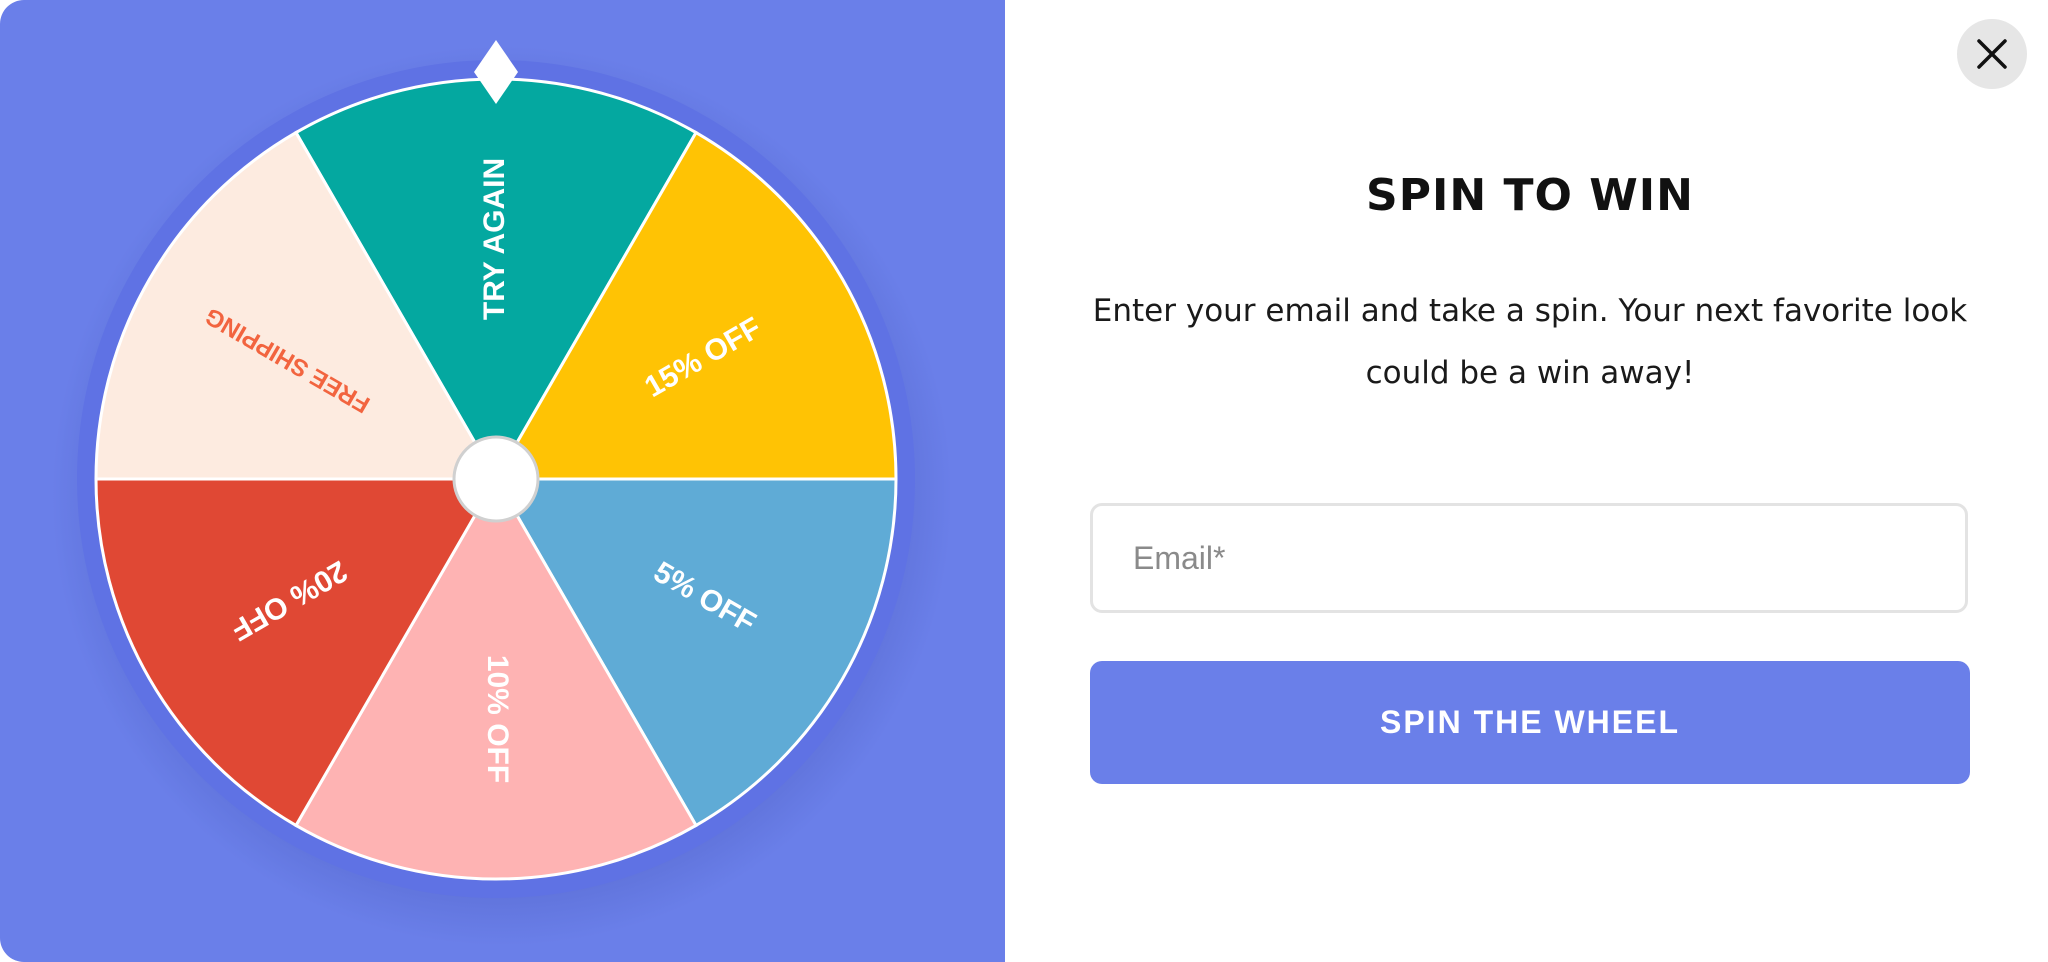 The image size is (2048, 962). I want to click on close-button, so click(1992, 54).